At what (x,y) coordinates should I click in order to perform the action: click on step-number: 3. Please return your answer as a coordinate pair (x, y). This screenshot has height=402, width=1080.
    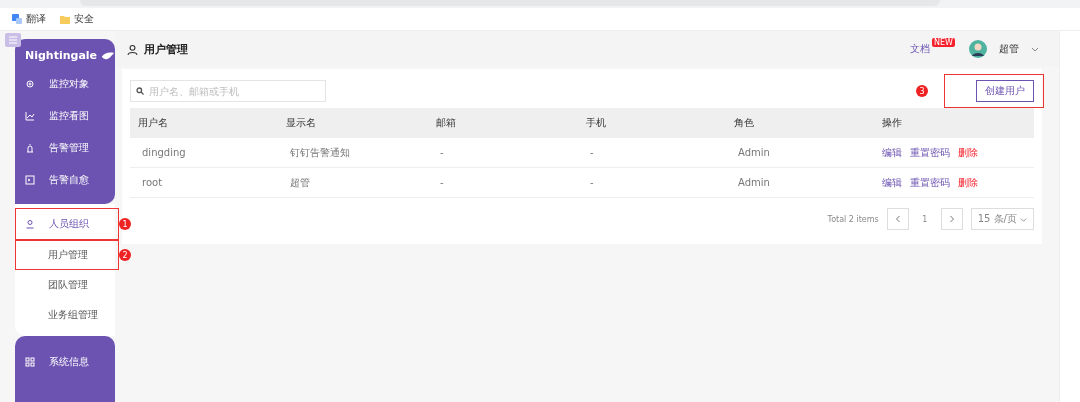
    Looking at the image, I should click on (922, 91).